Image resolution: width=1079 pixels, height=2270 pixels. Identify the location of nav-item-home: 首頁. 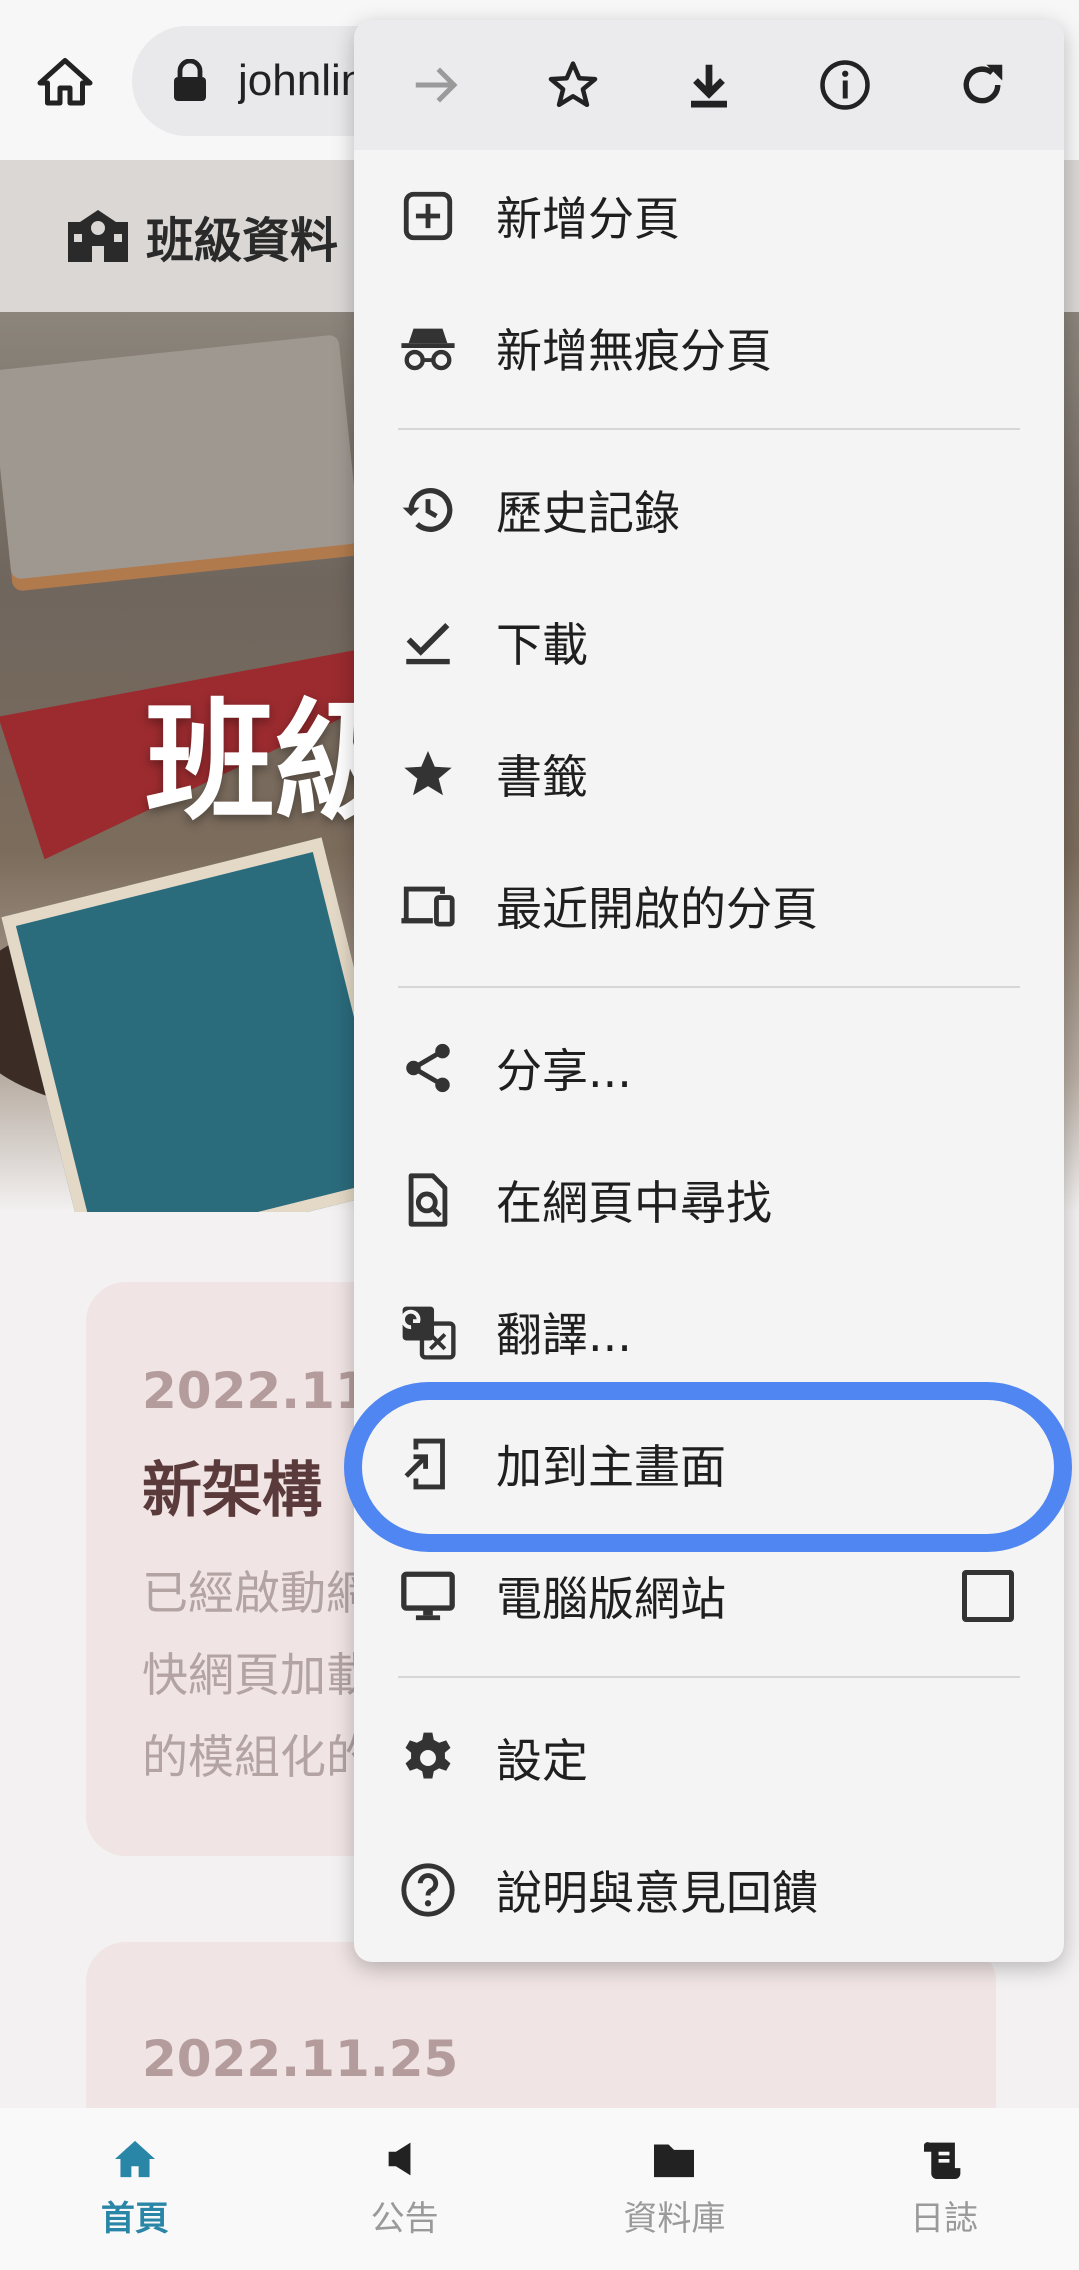
(135, 2189).